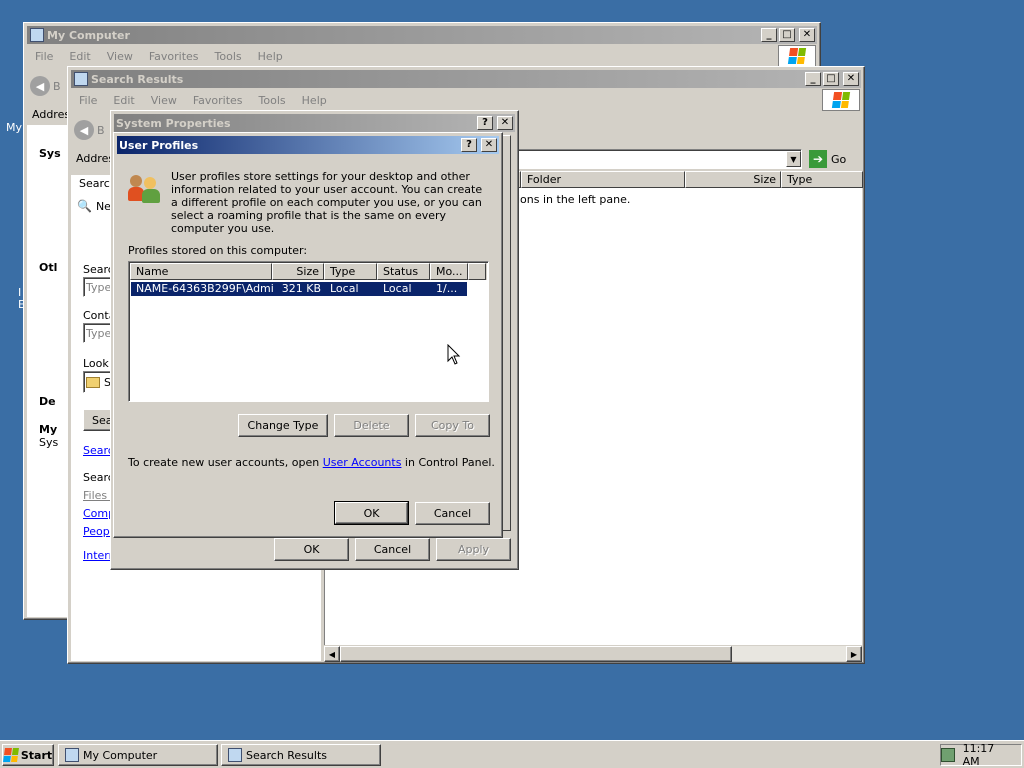  What do you see at coordinates (362, 462) in the screenshot?
I see `user-accounts-link: User Accounts` at bounding box center [362, 462].